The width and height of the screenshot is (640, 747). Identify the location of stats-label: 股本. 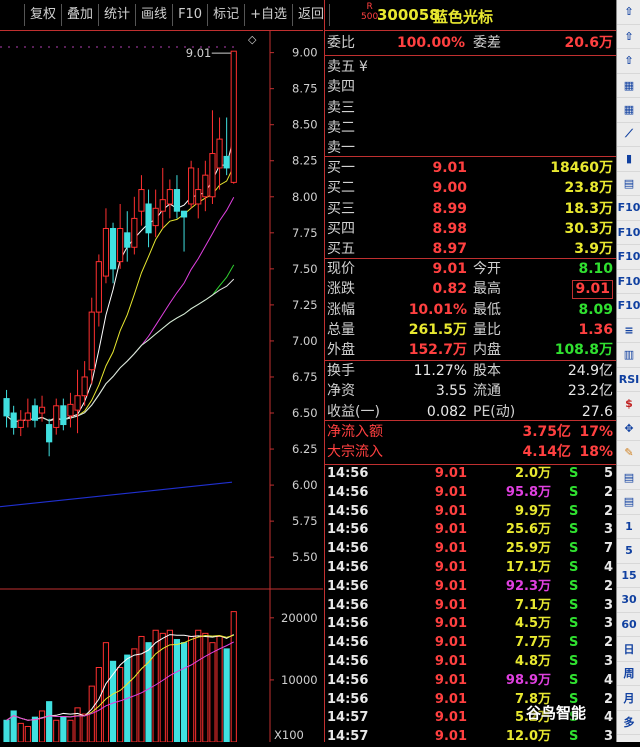
(487, 371).